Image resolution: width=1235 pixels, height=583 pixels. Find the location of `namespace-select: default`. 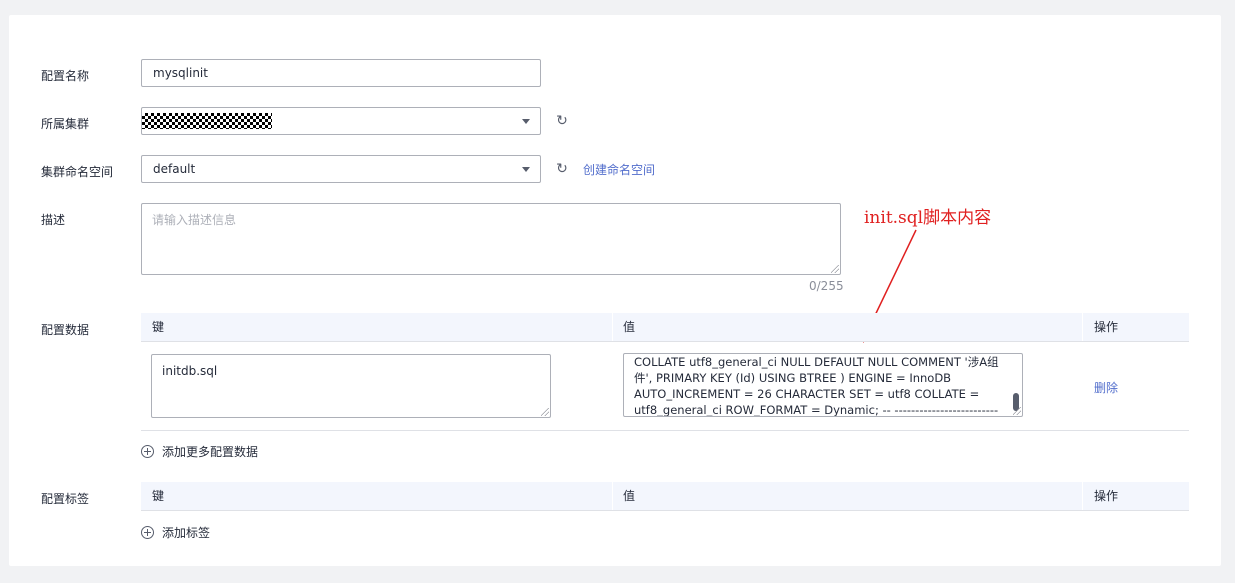

namespace-select: default is located at coordinates (341, 169).